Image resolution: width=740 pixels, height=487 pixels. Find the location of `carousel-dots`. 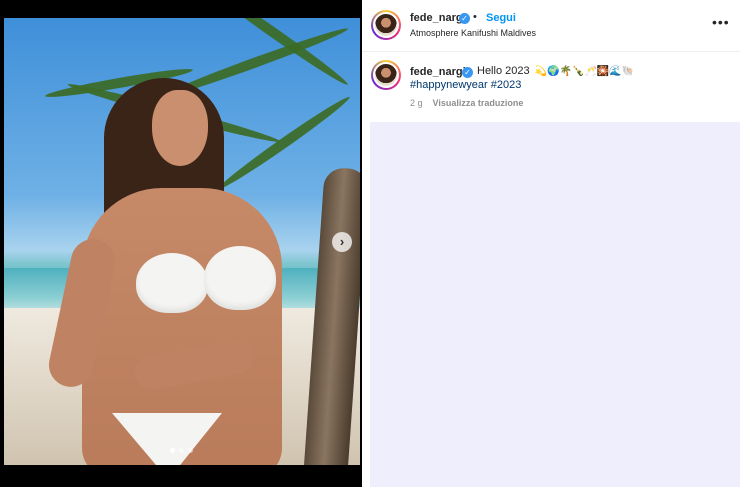

carousel-dots is located at coordinates (181, 450).